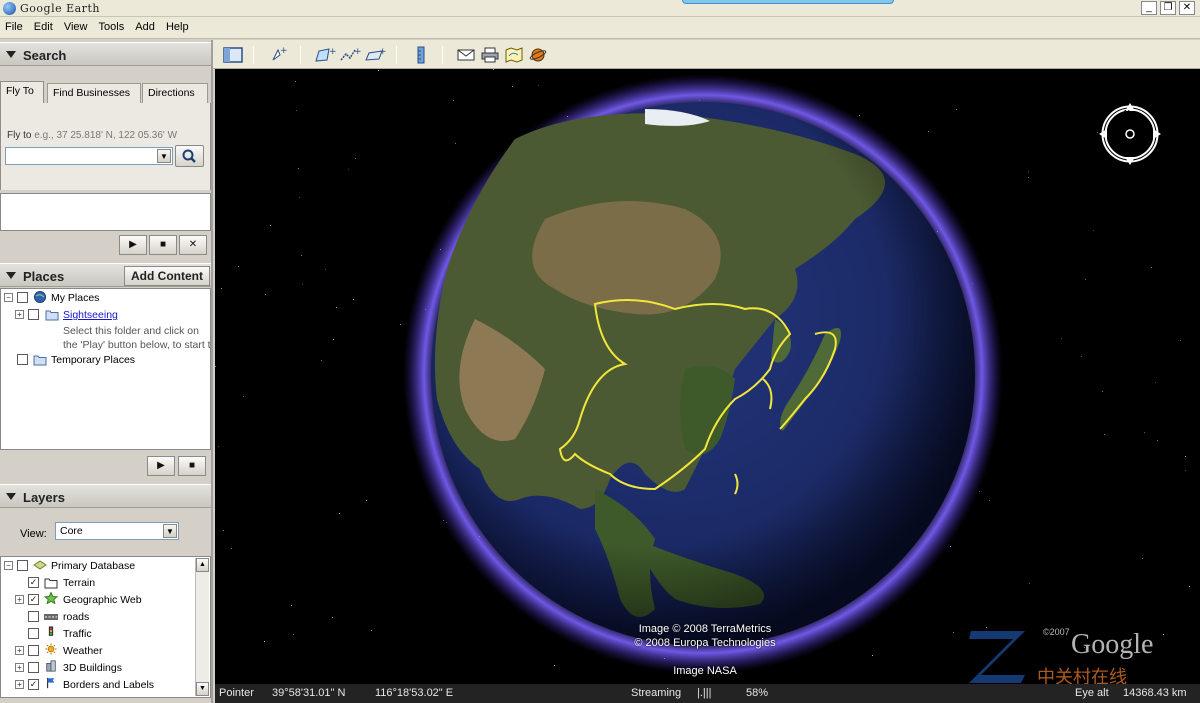  Describe the element at coordinates (105, 496) in the screenshot. I see `layers-section-header: Layers` at that location.